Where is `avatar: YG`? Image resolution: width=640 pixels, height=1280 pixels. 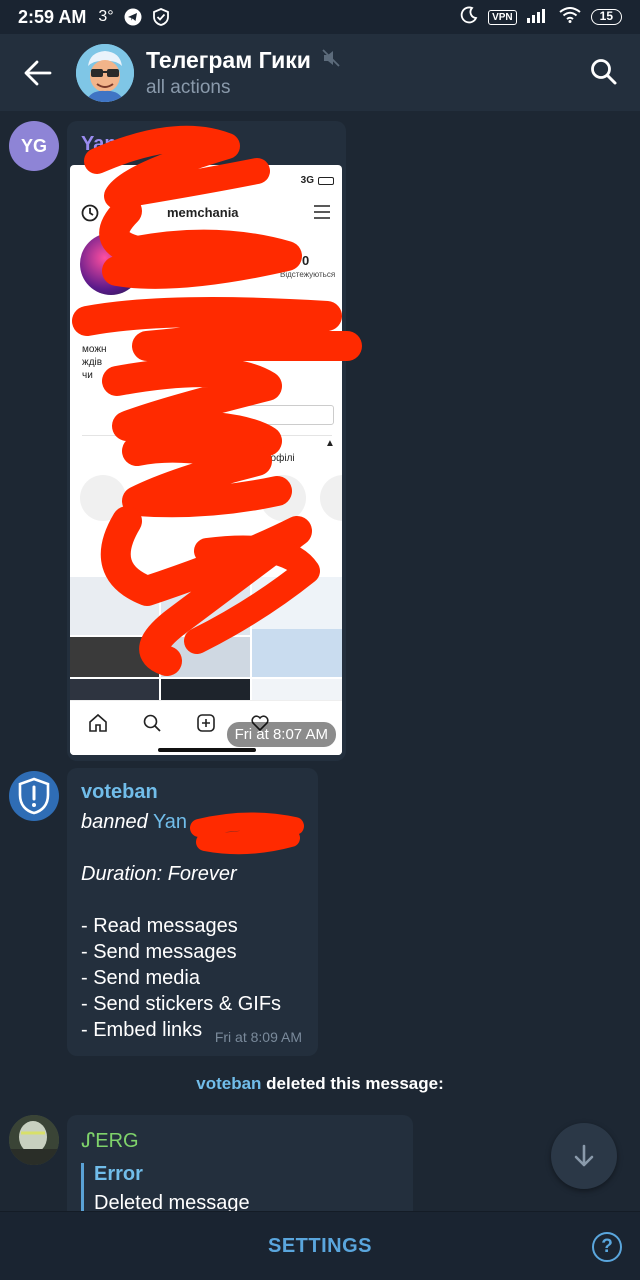
avatar: YG is located at coordinates (34, 146).